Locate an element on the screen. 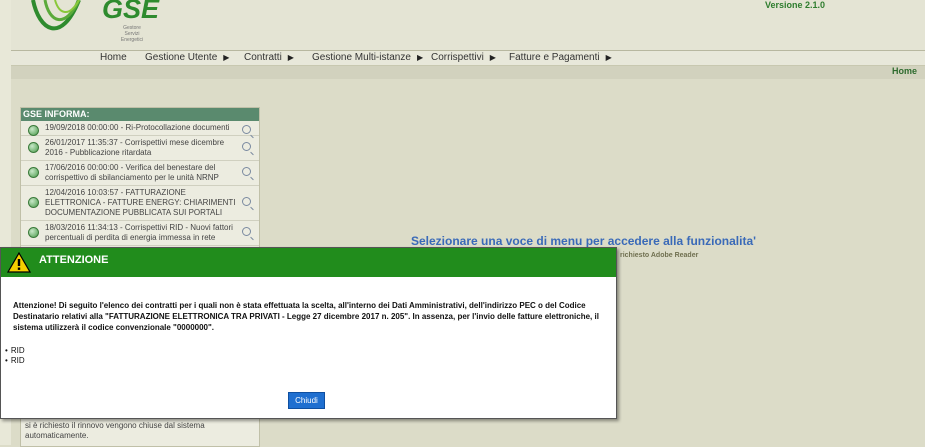 The image size is (925, 447). menu-item-fatture-pagamenti: Fatture e Pagamenti ▶ is located at coordinates (560, 57).